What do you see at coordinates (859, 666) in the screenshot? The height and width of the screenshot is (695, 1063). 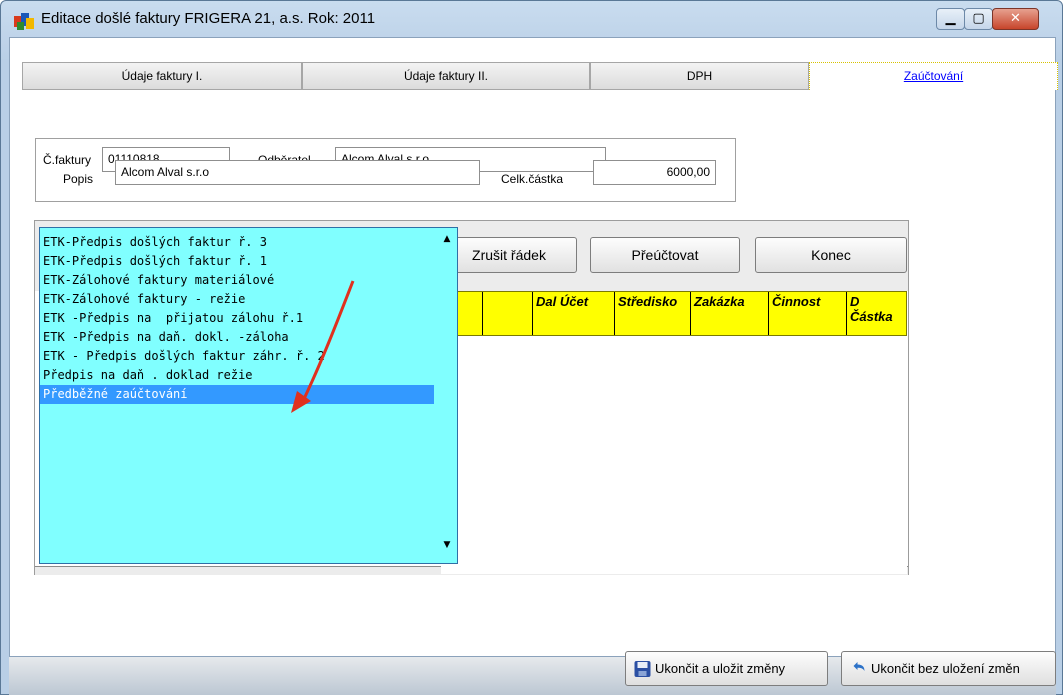 I see `undo-icon` at bounding box center [859, 666].